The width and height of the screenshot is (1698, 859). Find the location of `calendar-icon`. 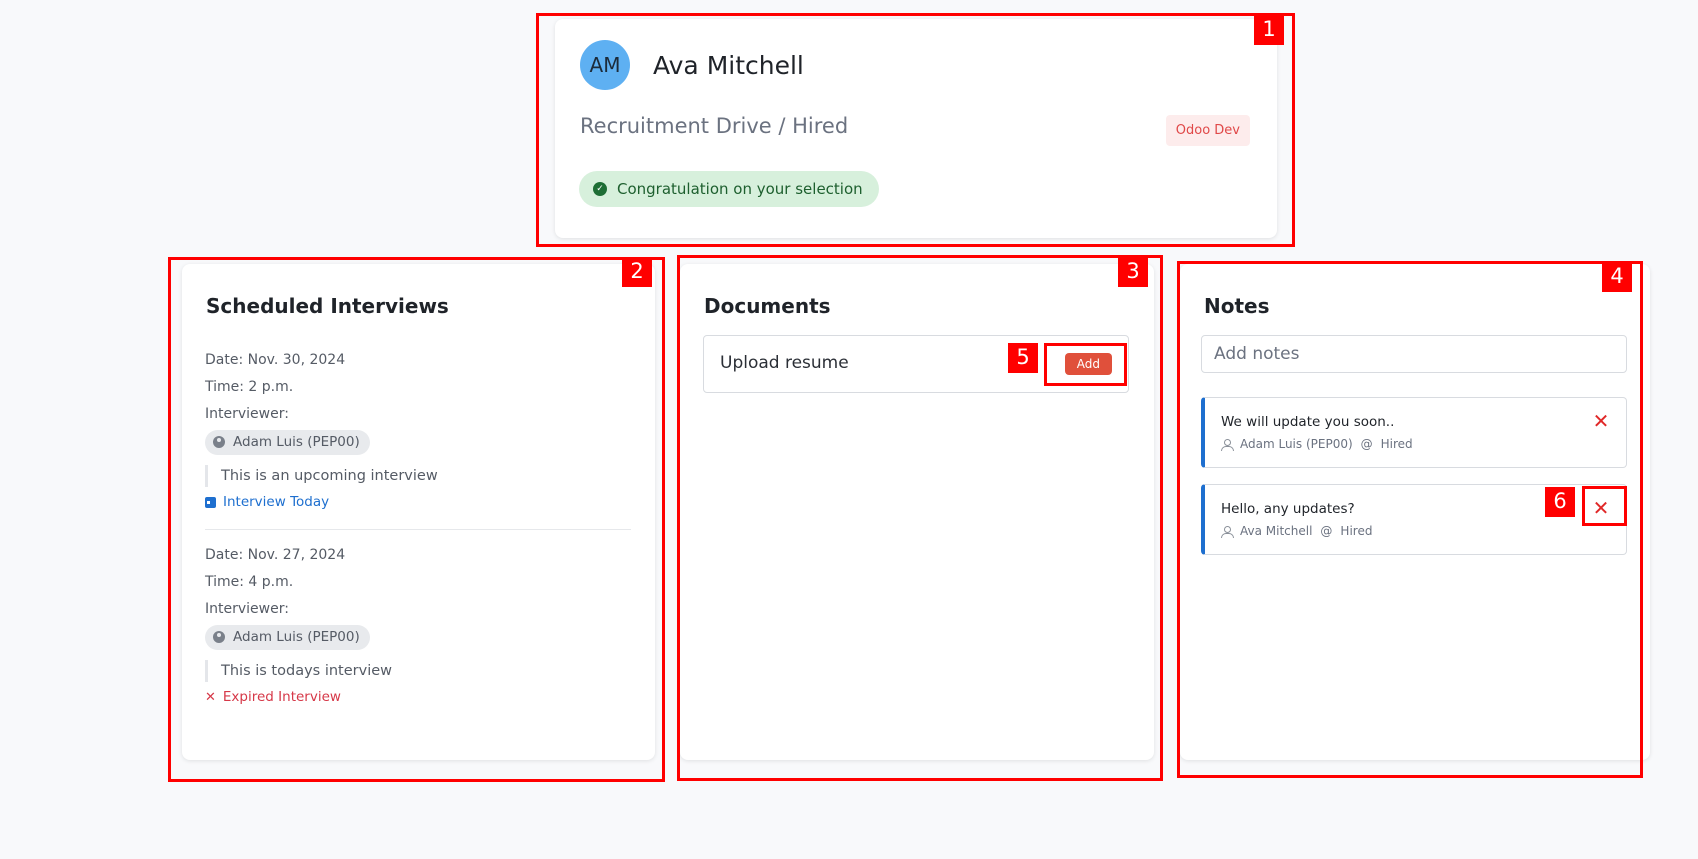

calendar-icon is located at coordinates (210, 502).